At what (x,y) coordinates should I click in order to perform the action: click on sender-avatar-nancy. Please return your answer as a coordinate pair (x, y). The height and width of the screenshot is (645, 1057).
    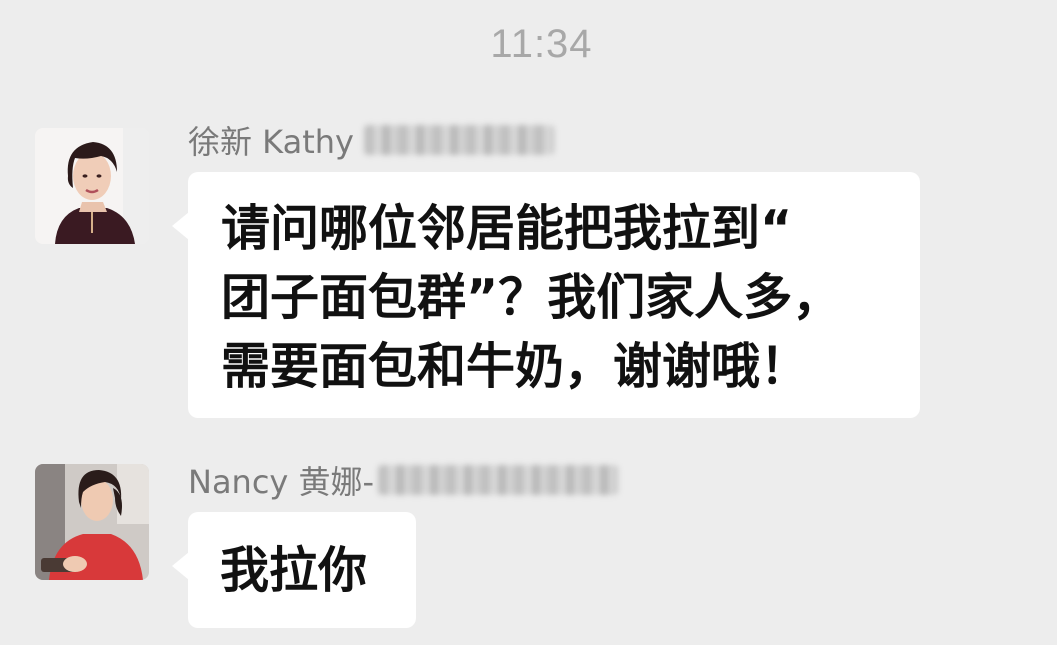
    Looking at the image, I should click on (92, 522).